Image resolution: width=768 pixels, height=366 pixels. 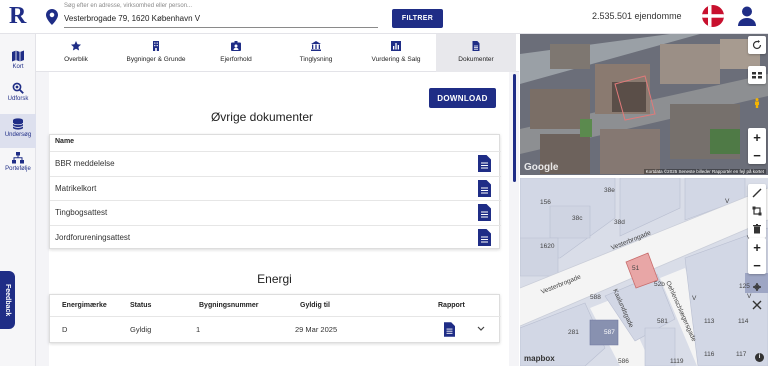 What do you see at coordinates (17, 16) in the screenshot?
I see `app-logo: R` at bounding box center [17, 16].